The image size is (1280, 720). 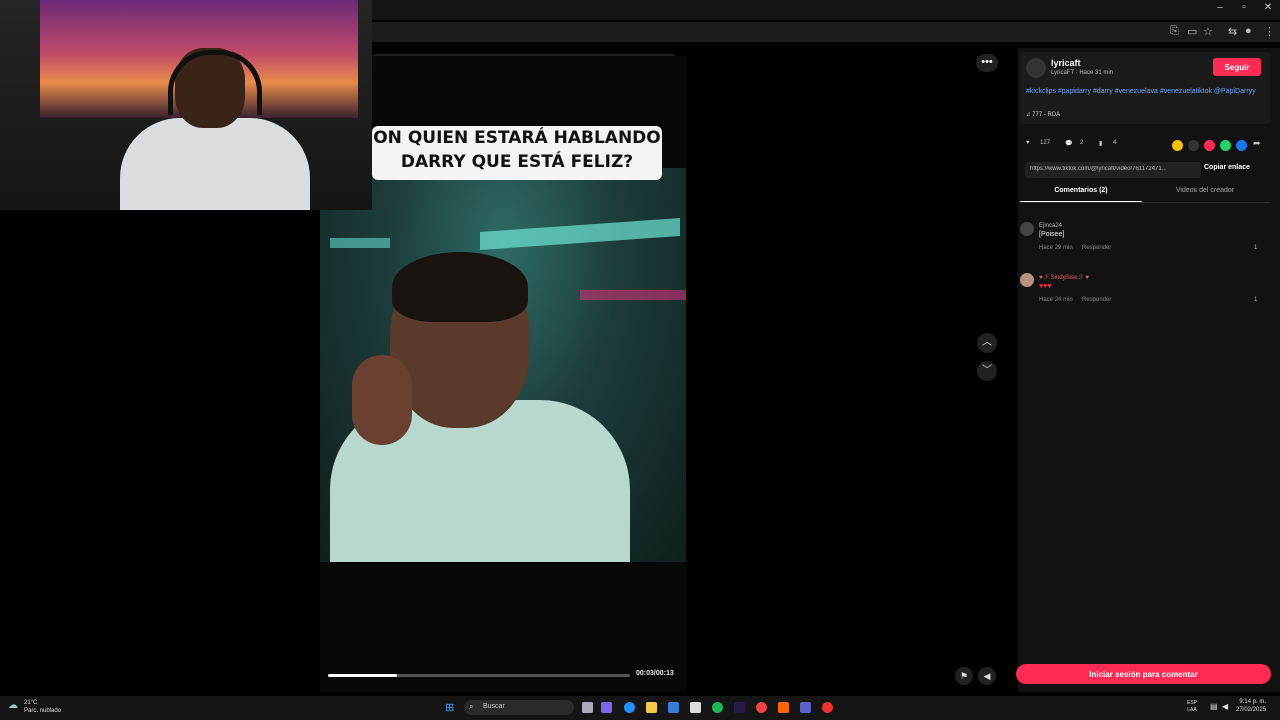 I want to click on edge-icon, so click(x=629, y=707).